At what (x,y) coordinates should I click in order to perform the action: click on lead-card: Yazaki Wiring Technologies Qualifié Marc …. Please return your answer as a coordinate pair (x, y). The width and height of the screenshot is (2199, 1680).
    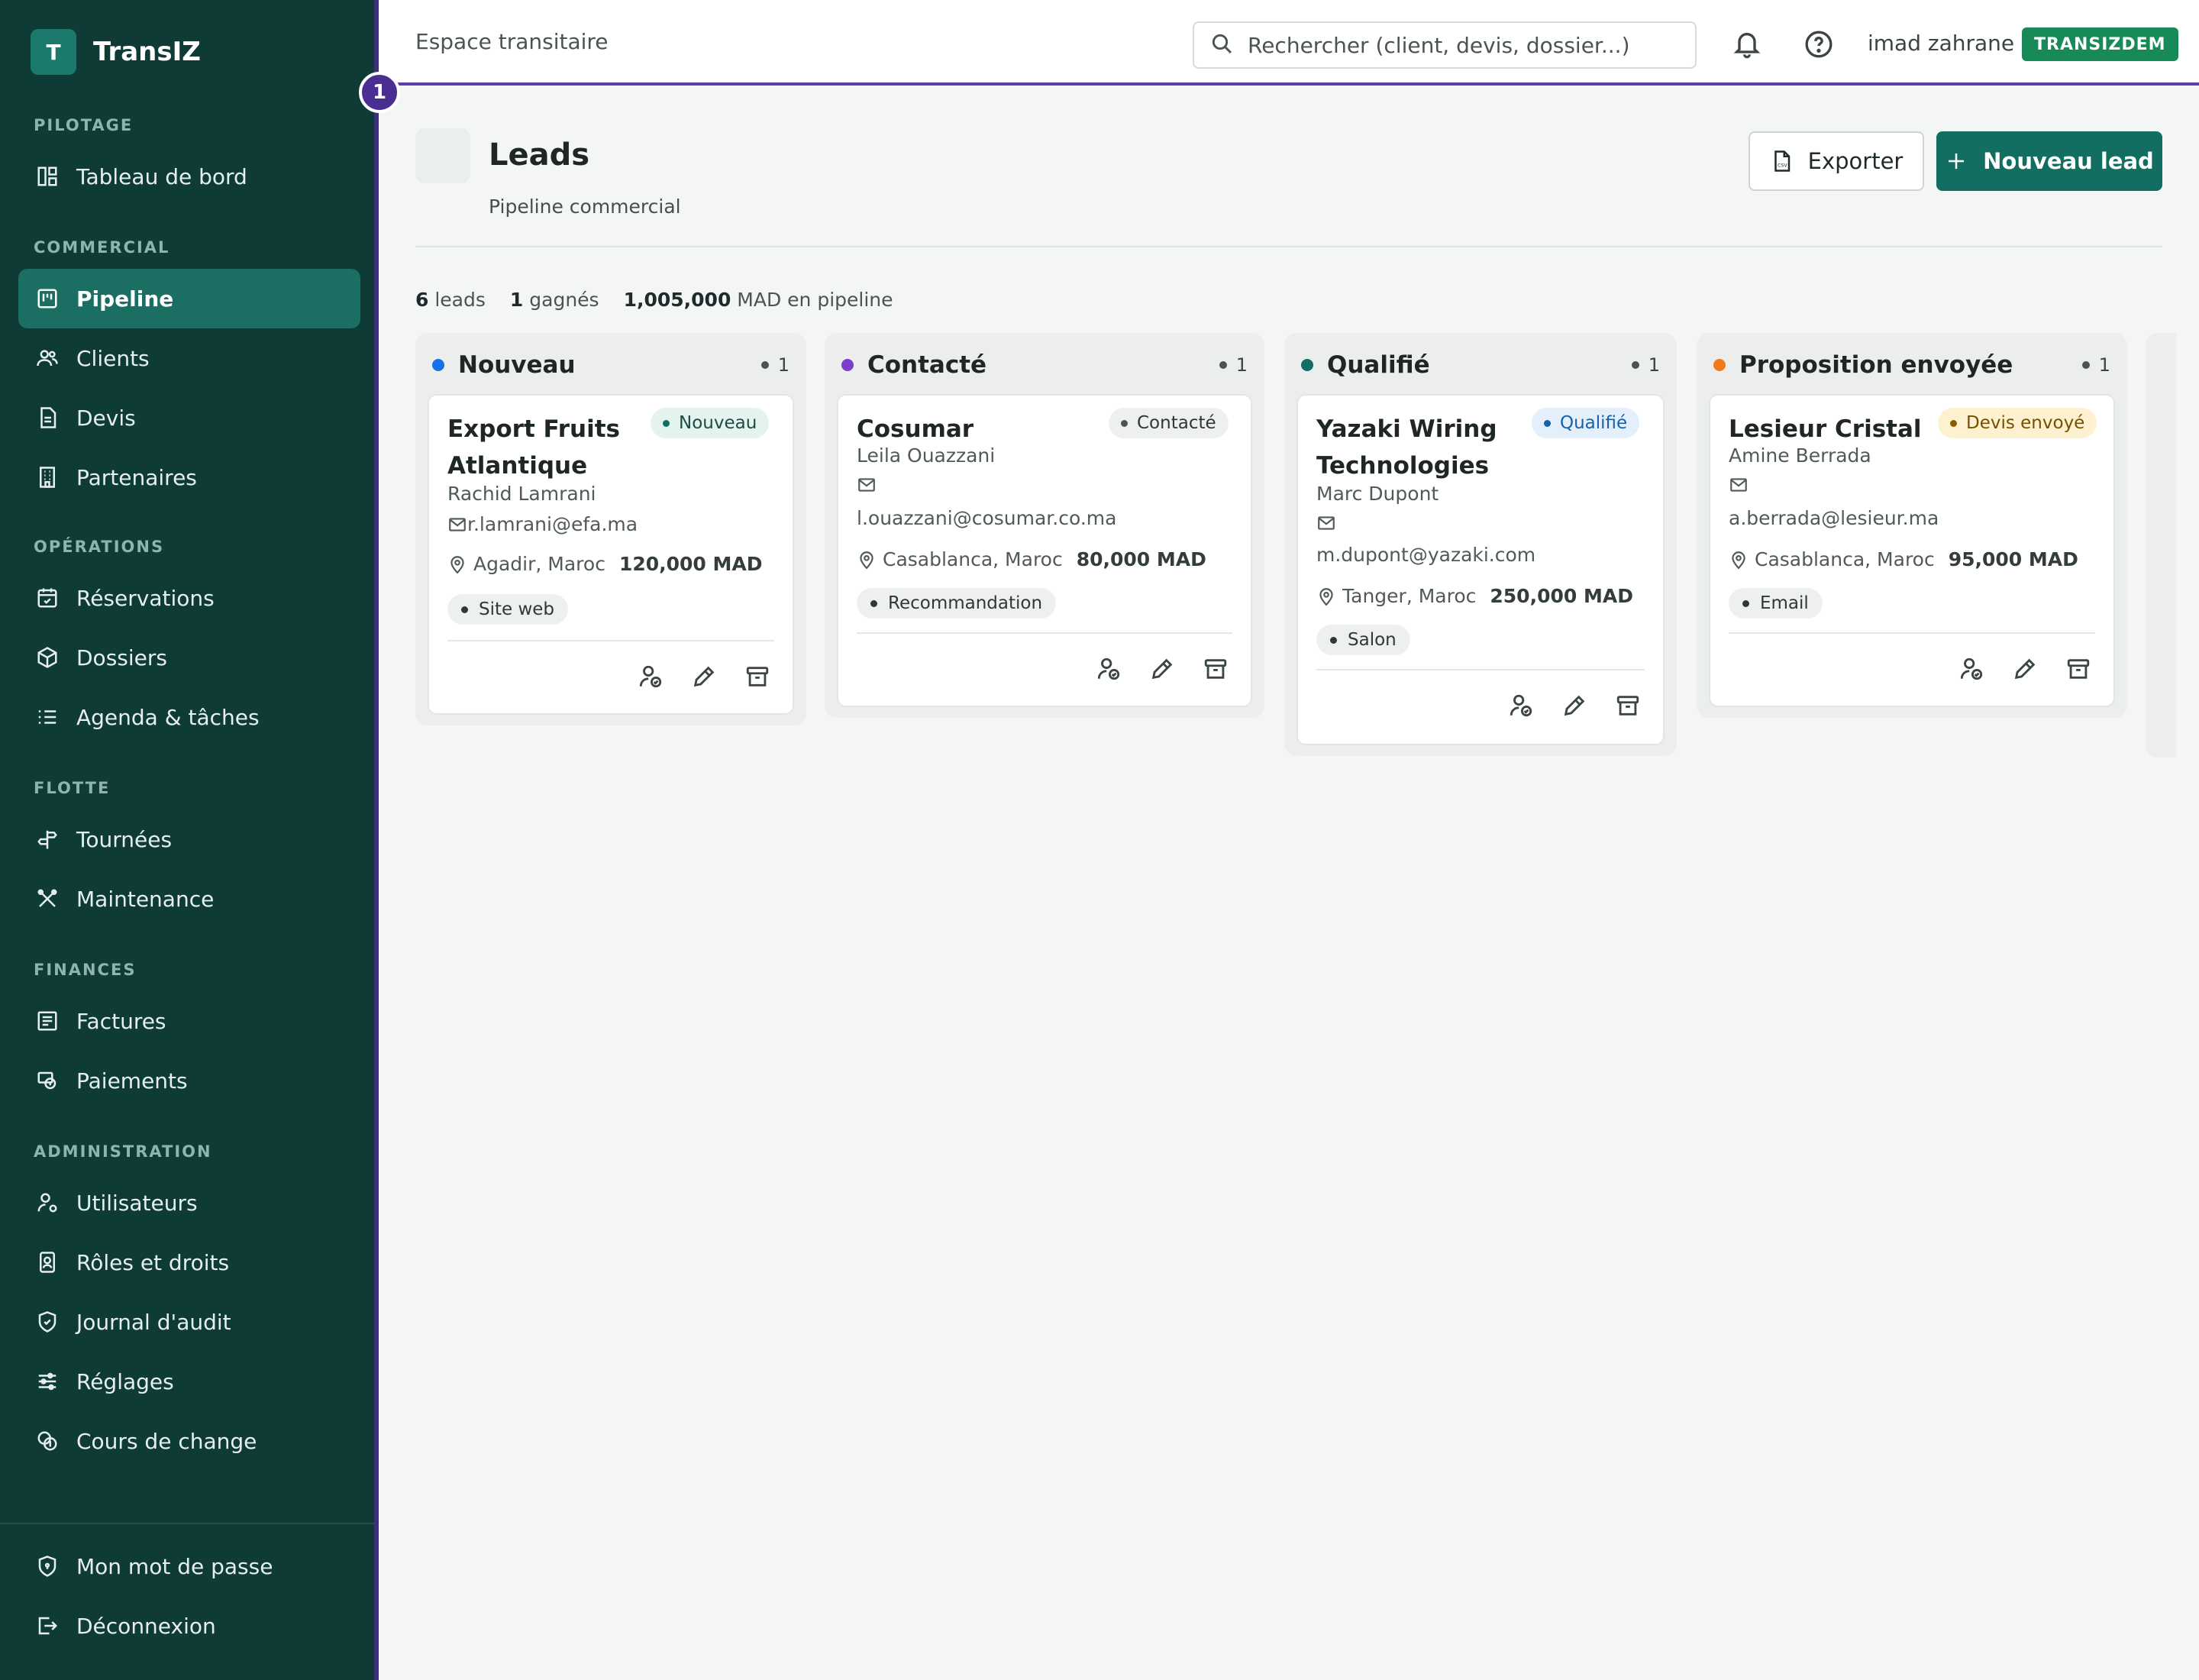
    Looking at the image, I should click on (1480, 569).